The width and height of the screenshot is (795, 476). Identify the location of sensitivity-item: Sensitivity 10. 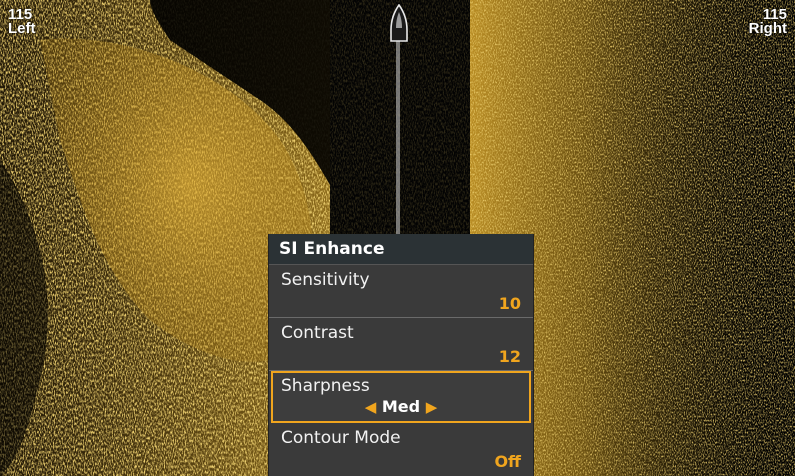
(401, 291).